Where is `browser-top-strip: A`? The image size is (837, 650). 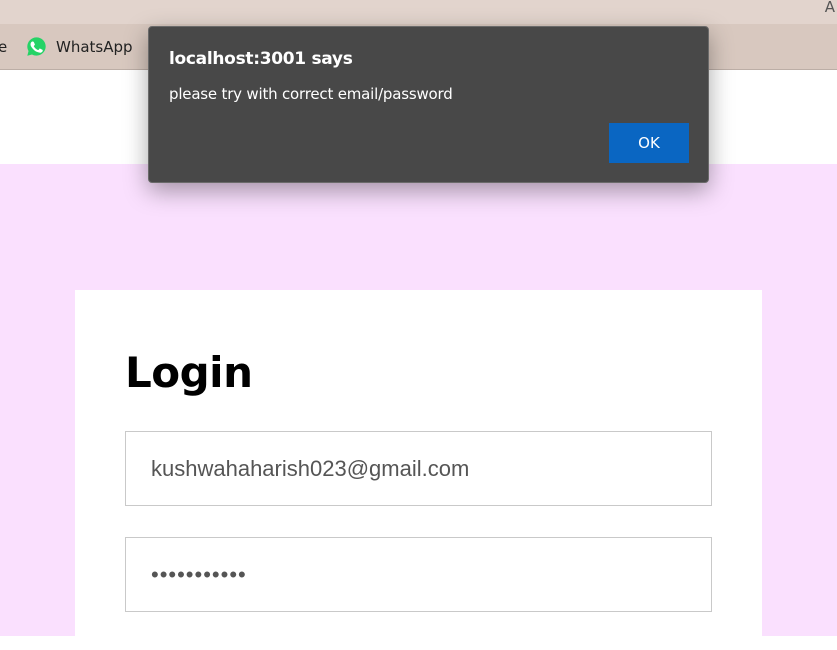
browser-top-strip: A is located at coordinates (418, 12).